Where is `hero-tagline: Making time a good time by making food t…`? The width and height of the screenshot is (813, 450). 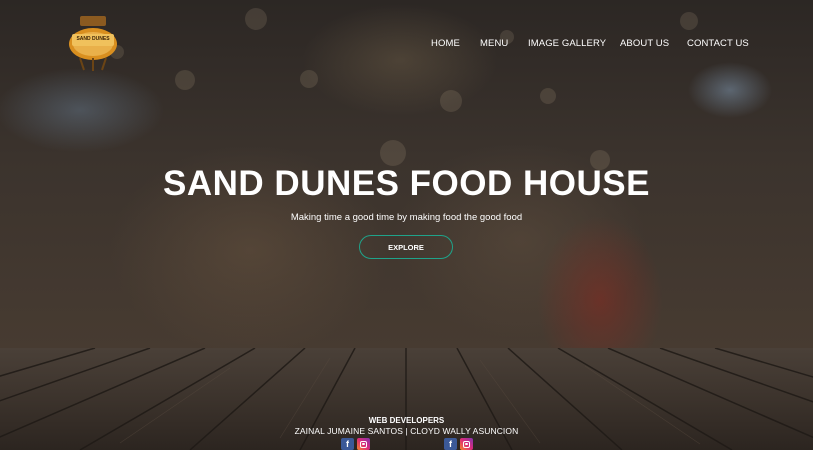
hero-tagline: Making time a good time by making food t… is located at coordinates (406, 217).